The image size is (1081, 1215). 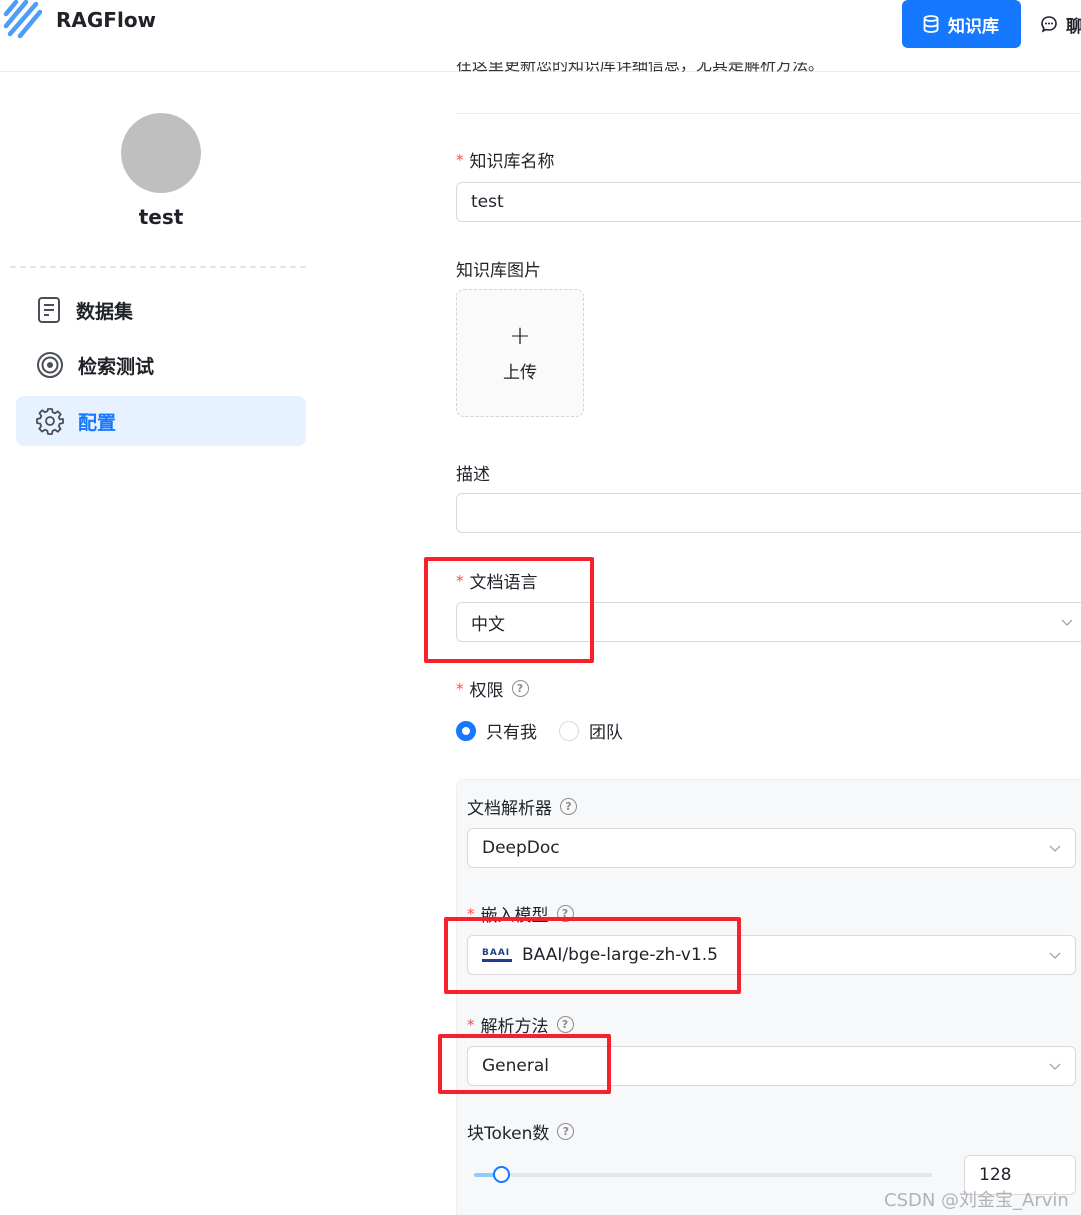 I want to click on nav-chat-label: 聊, so click(x=1073, y=26).